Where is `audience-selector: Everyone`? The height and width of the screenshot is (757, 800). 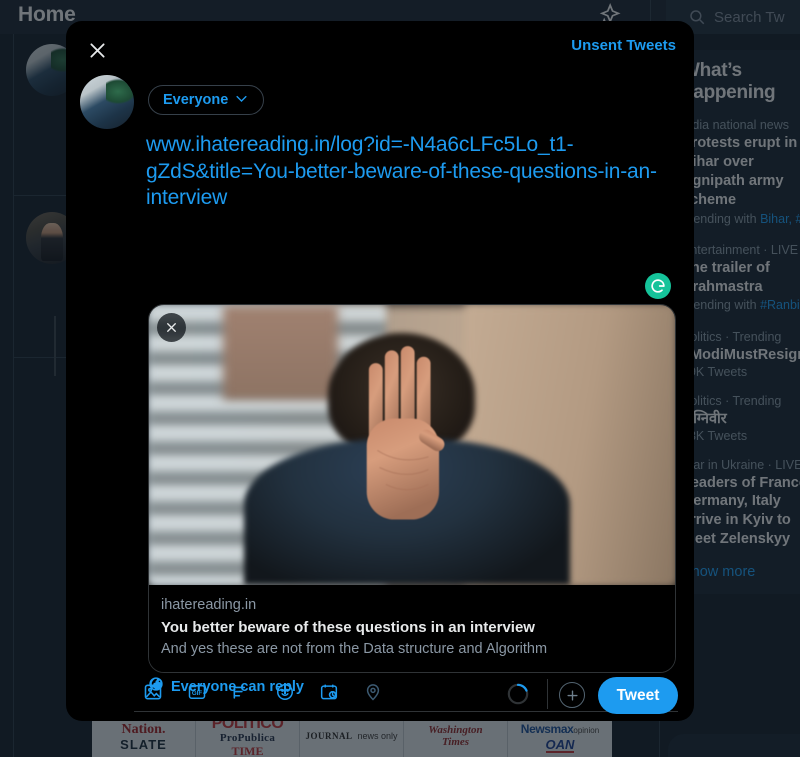
audience-selector: Everyone is located at coordinates (206, 100).